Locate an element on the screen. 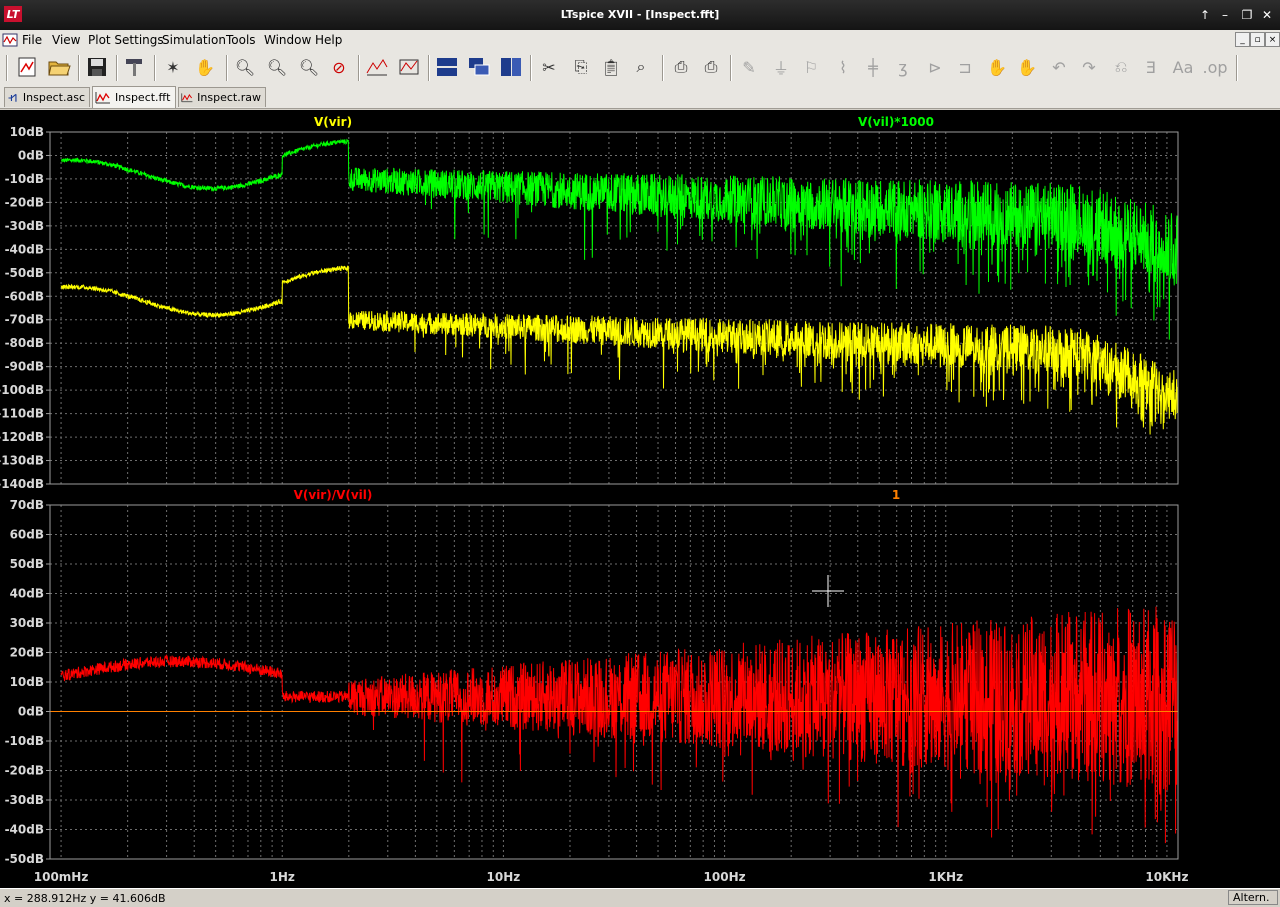  undo-icon: ↶ is located at coordinates (1059, 67).